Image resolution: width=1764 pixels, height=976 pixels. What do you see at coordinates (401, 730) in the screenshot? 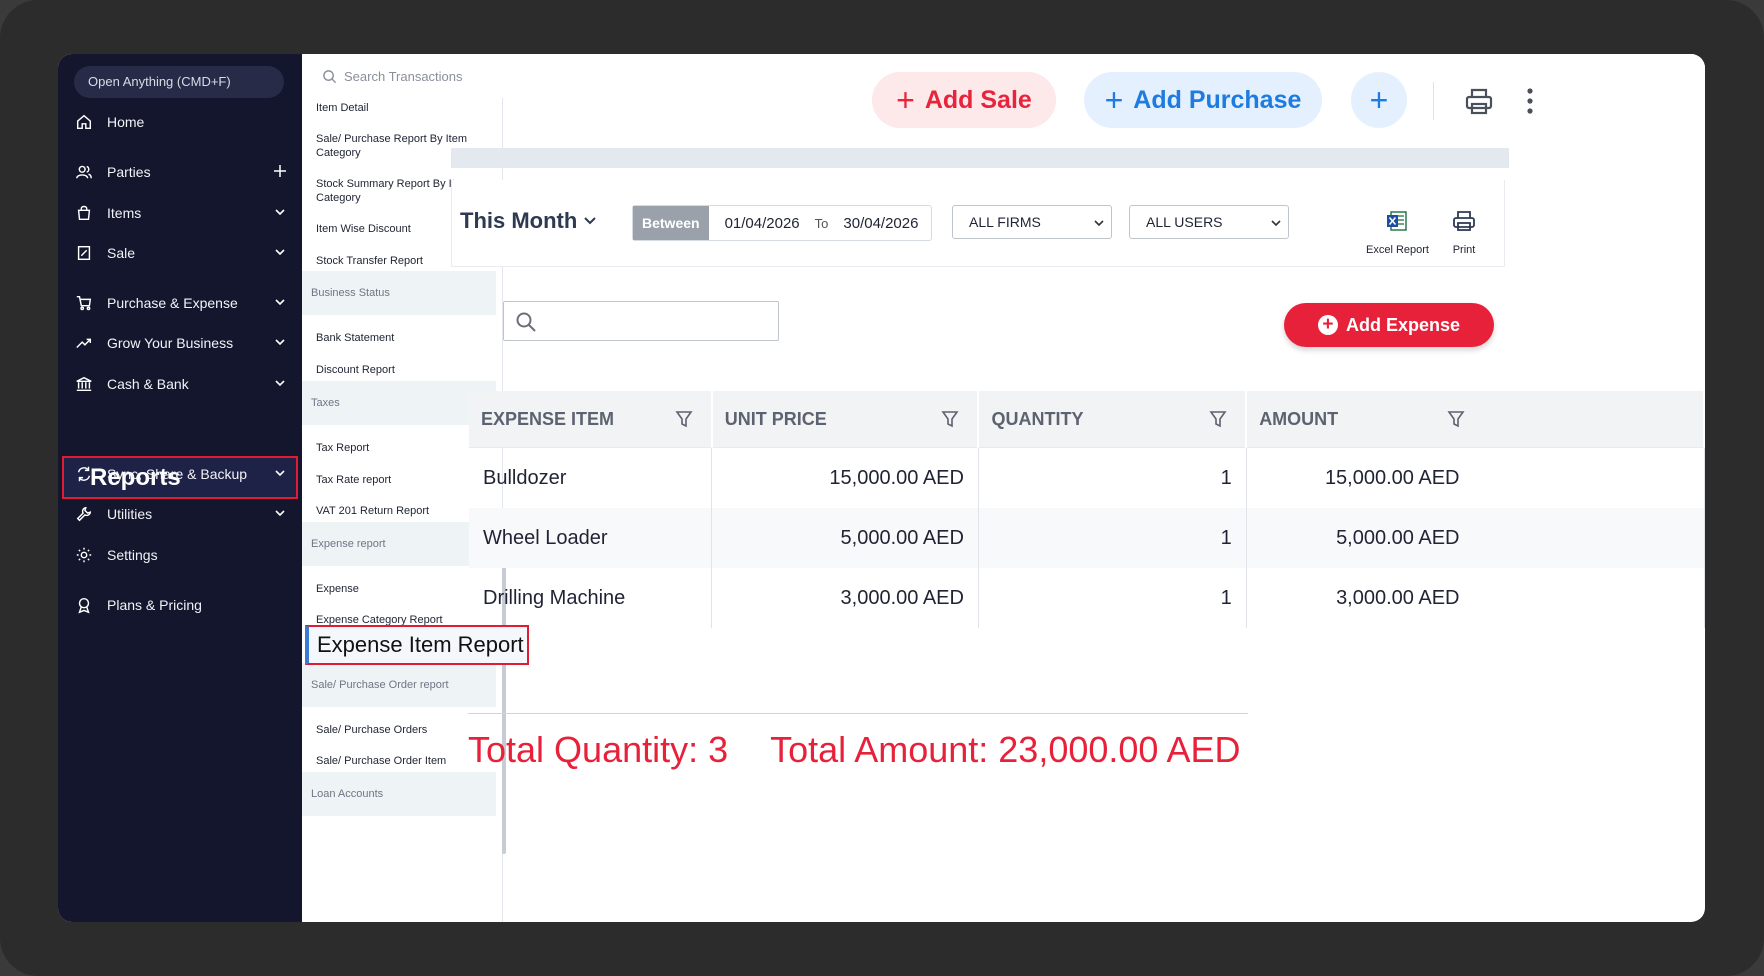
I see `submenu-sale-purchase-orders: Sale/ Purchase Orders` at bounding box center [401, 730].